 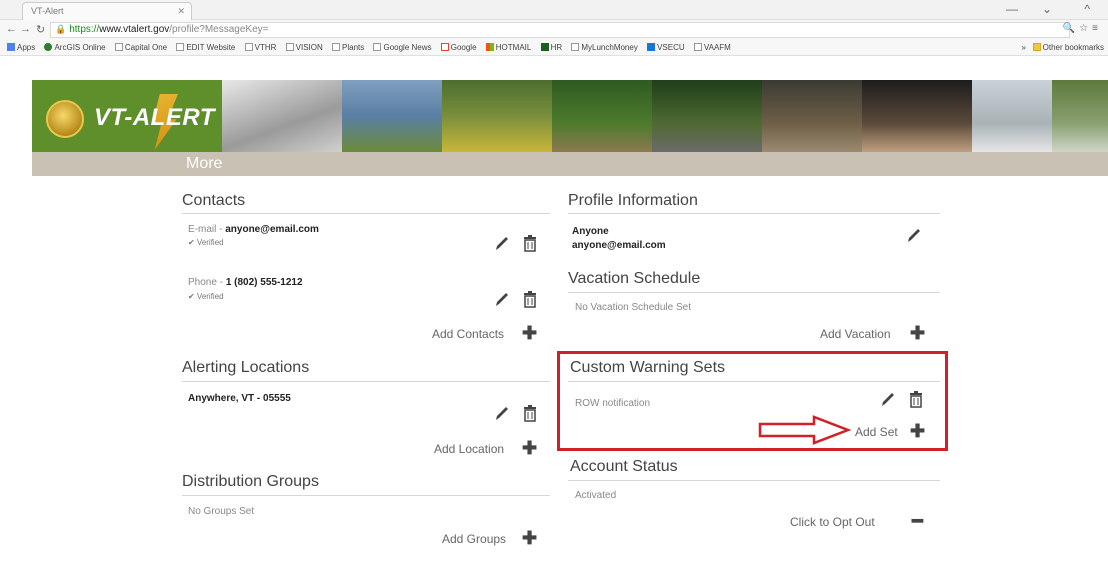 I want to click on hr-icon, so click(x=544, y=47).